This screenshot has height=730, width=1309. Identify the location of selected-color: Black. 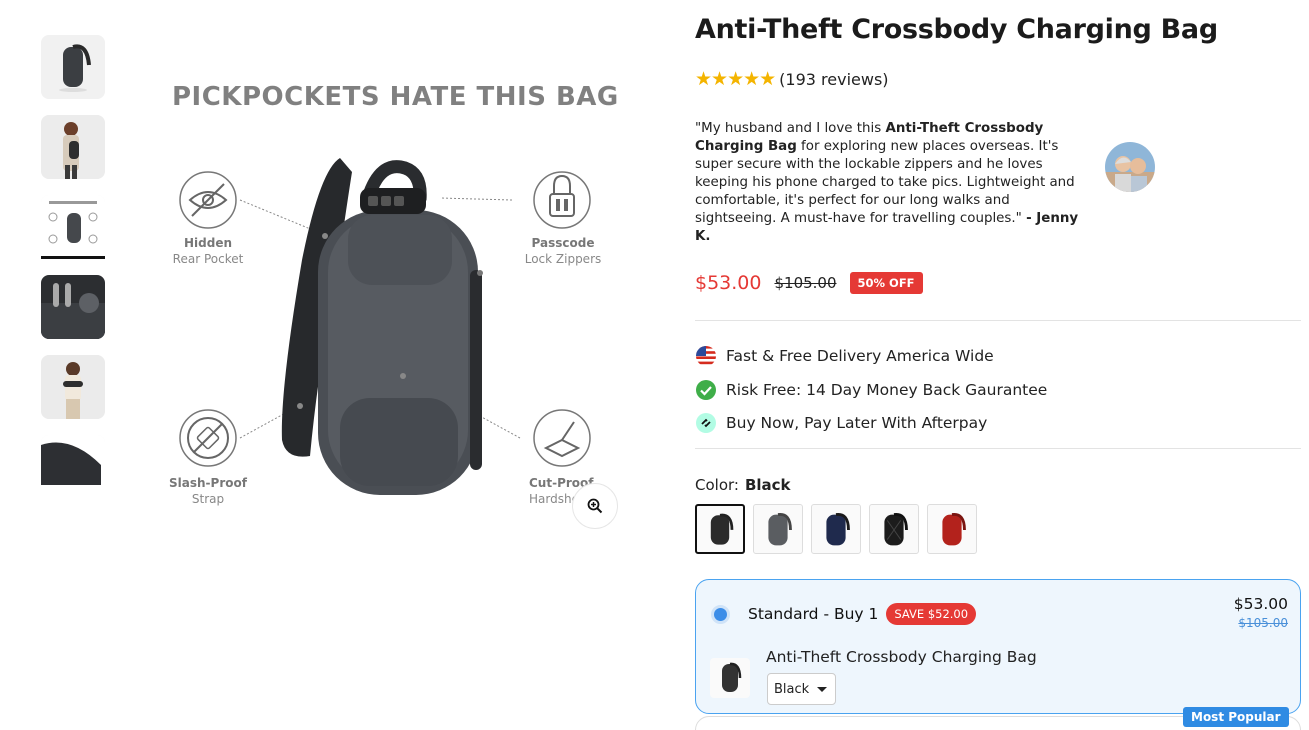
(767, 485).